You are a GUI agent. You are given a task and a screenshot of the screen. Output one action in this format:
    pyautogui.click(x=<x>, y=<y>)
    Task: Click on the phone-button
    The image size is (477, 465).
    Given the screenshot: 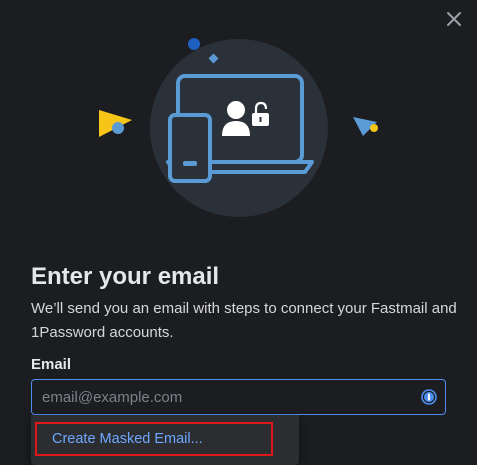 What is the action you would take?
    pyautogui.click(x=190, y=163)
    